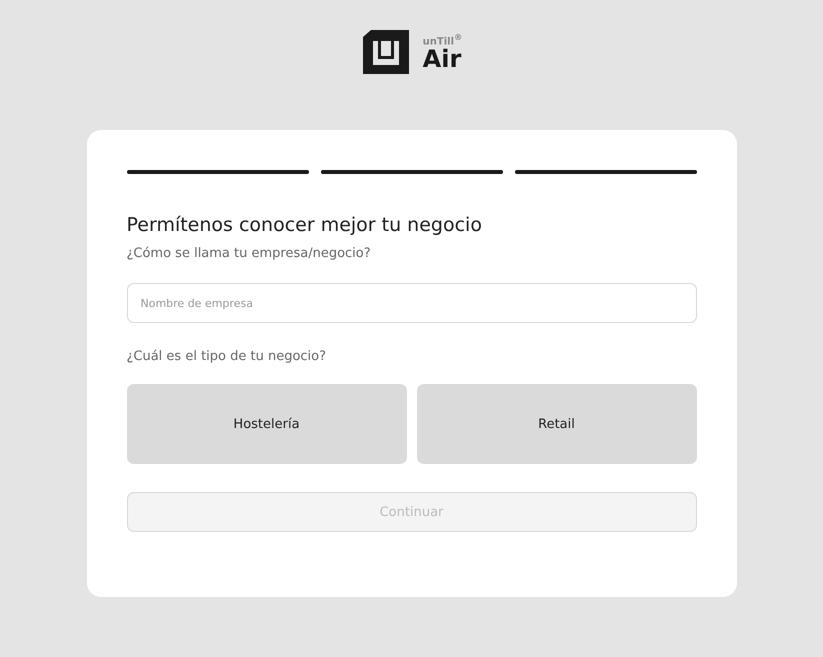 The image size is (823, 657). What do you see at coordinates (249, 253) in the screenshot?
I see `question-label: ¿Cómo se llama tu empresa/negocio?` at bounding box center [249, 253].